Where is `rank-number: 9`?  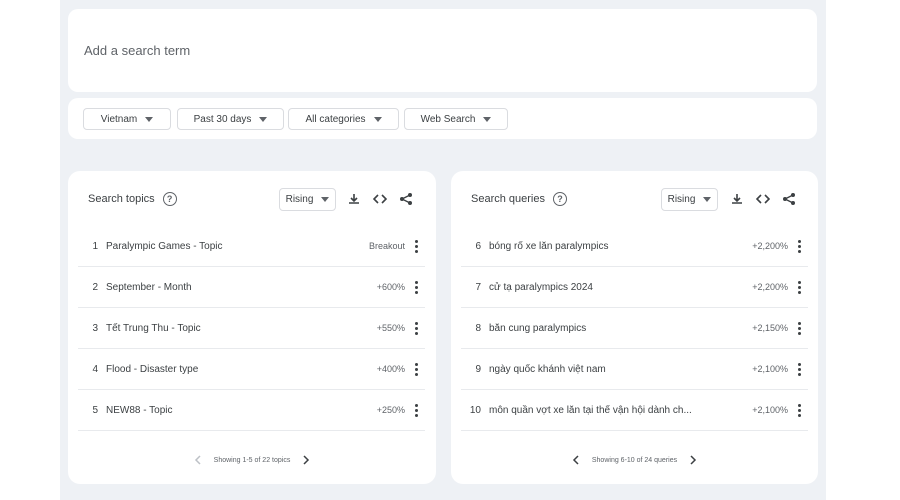 rank-number: 9 is located at coordinates (478, 369).